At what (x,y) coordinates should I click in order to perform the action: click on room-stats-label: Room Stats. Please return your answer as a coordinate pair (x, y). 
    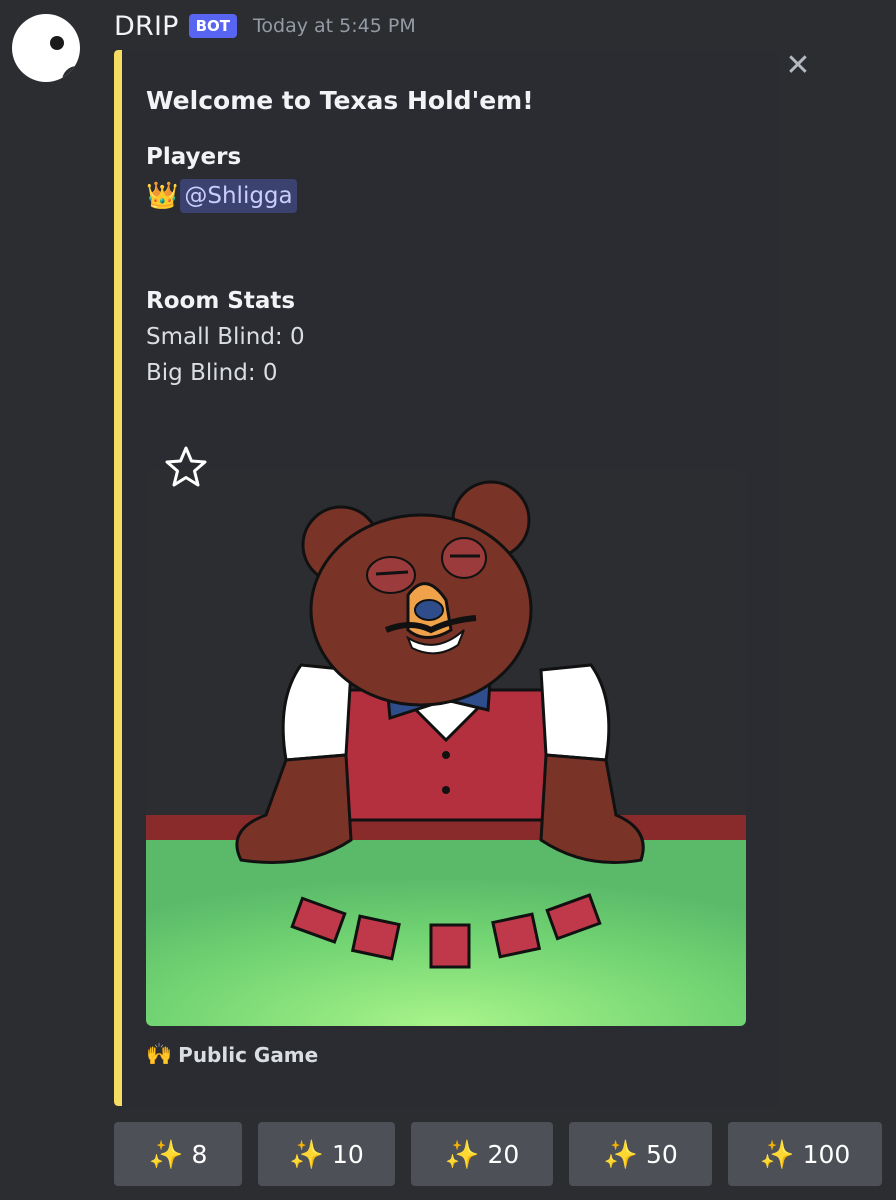
    Looking at the image, I should click on (221, 301).